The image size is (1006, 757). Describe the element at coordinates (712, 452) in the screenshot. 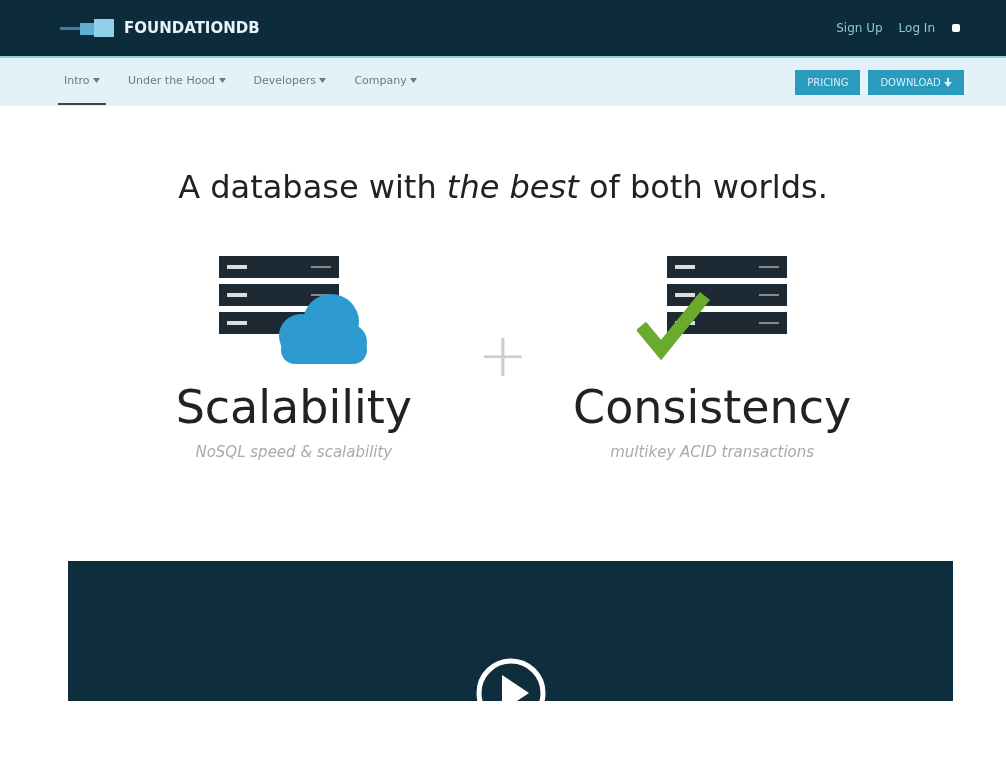

I see `feature-subtitle: multikey ACID transactions` at that location.